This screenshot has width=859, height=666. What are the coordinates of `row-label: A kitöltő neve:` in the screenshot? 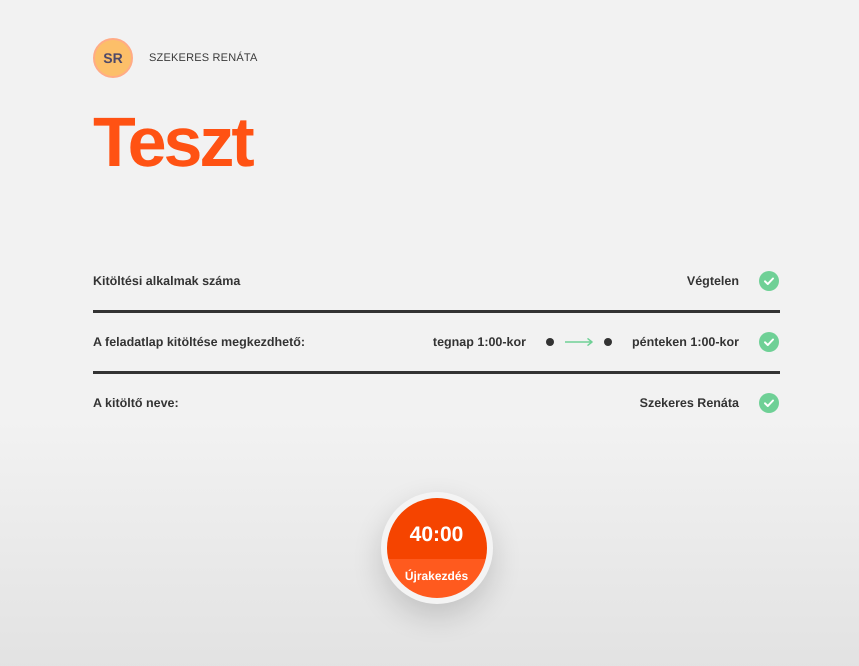 It's located at (136, 403).